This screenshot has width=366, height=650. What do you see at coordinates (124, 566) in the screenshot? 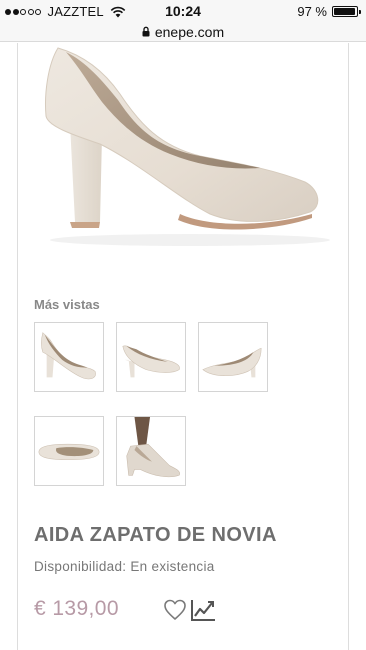
I see `availability-text: Disponibilidad: En existencia` at bounding box center [124, 566].